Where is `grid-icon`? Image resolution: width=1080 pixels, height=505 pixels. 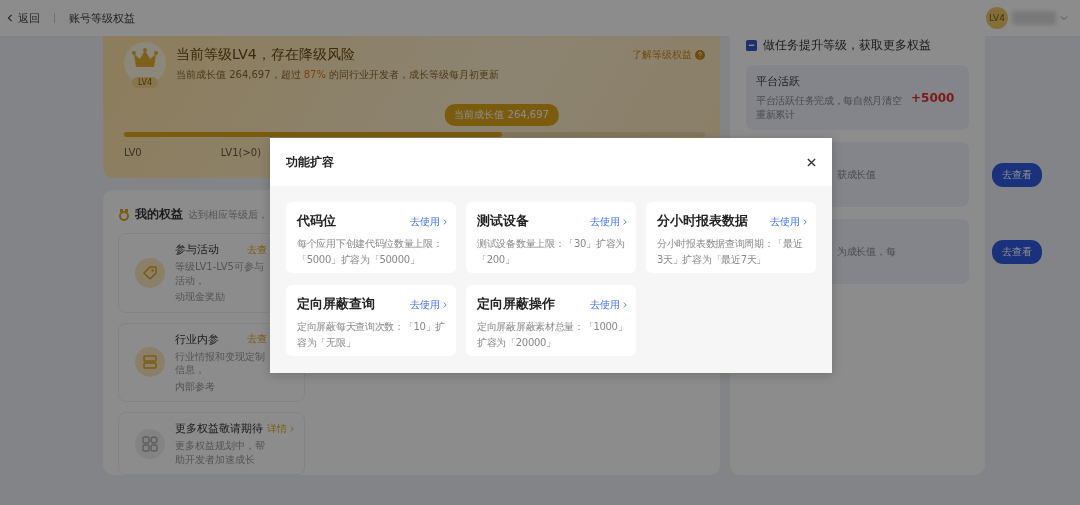
grid-icon is located at coordinates (150, 443).